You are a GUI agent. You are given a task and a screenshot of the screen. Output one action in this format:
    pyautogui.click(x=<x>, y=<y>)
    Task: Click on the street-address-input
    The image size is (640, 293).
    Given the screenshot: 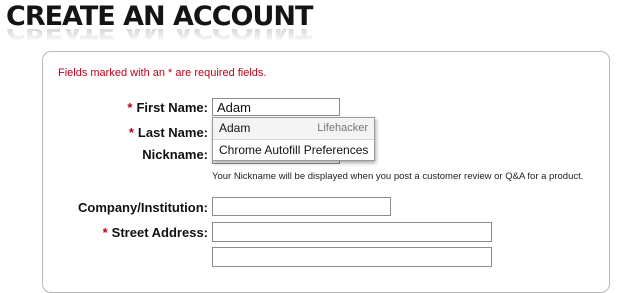 What is the action you would take?
    pyautogui.click(x=352, y=232)
    